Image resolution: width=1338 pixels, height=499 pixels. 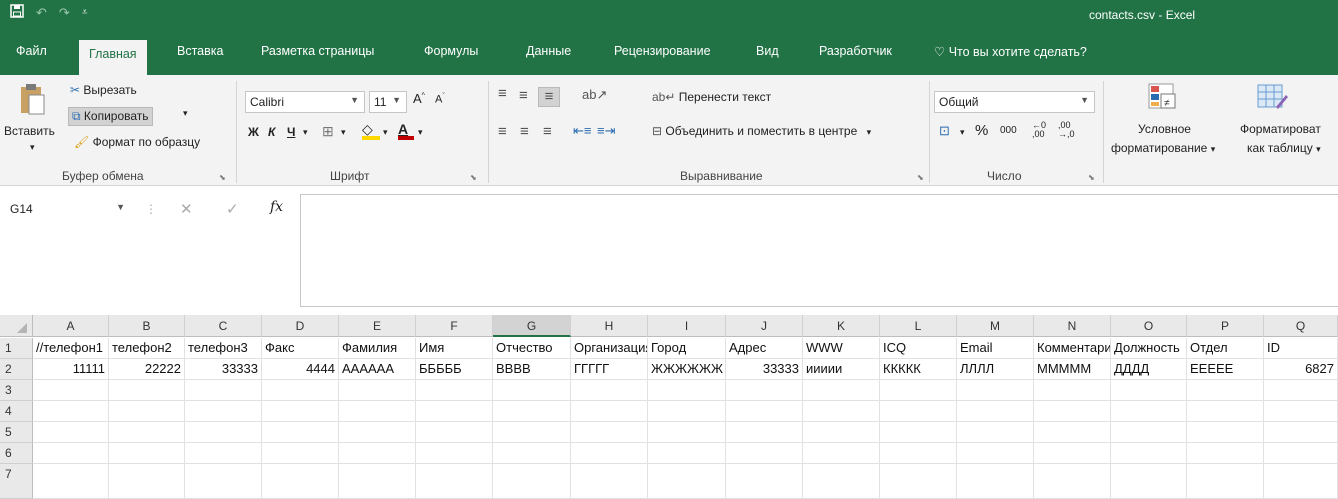 I want to click on cell-d3, so click(x=300, y=390).